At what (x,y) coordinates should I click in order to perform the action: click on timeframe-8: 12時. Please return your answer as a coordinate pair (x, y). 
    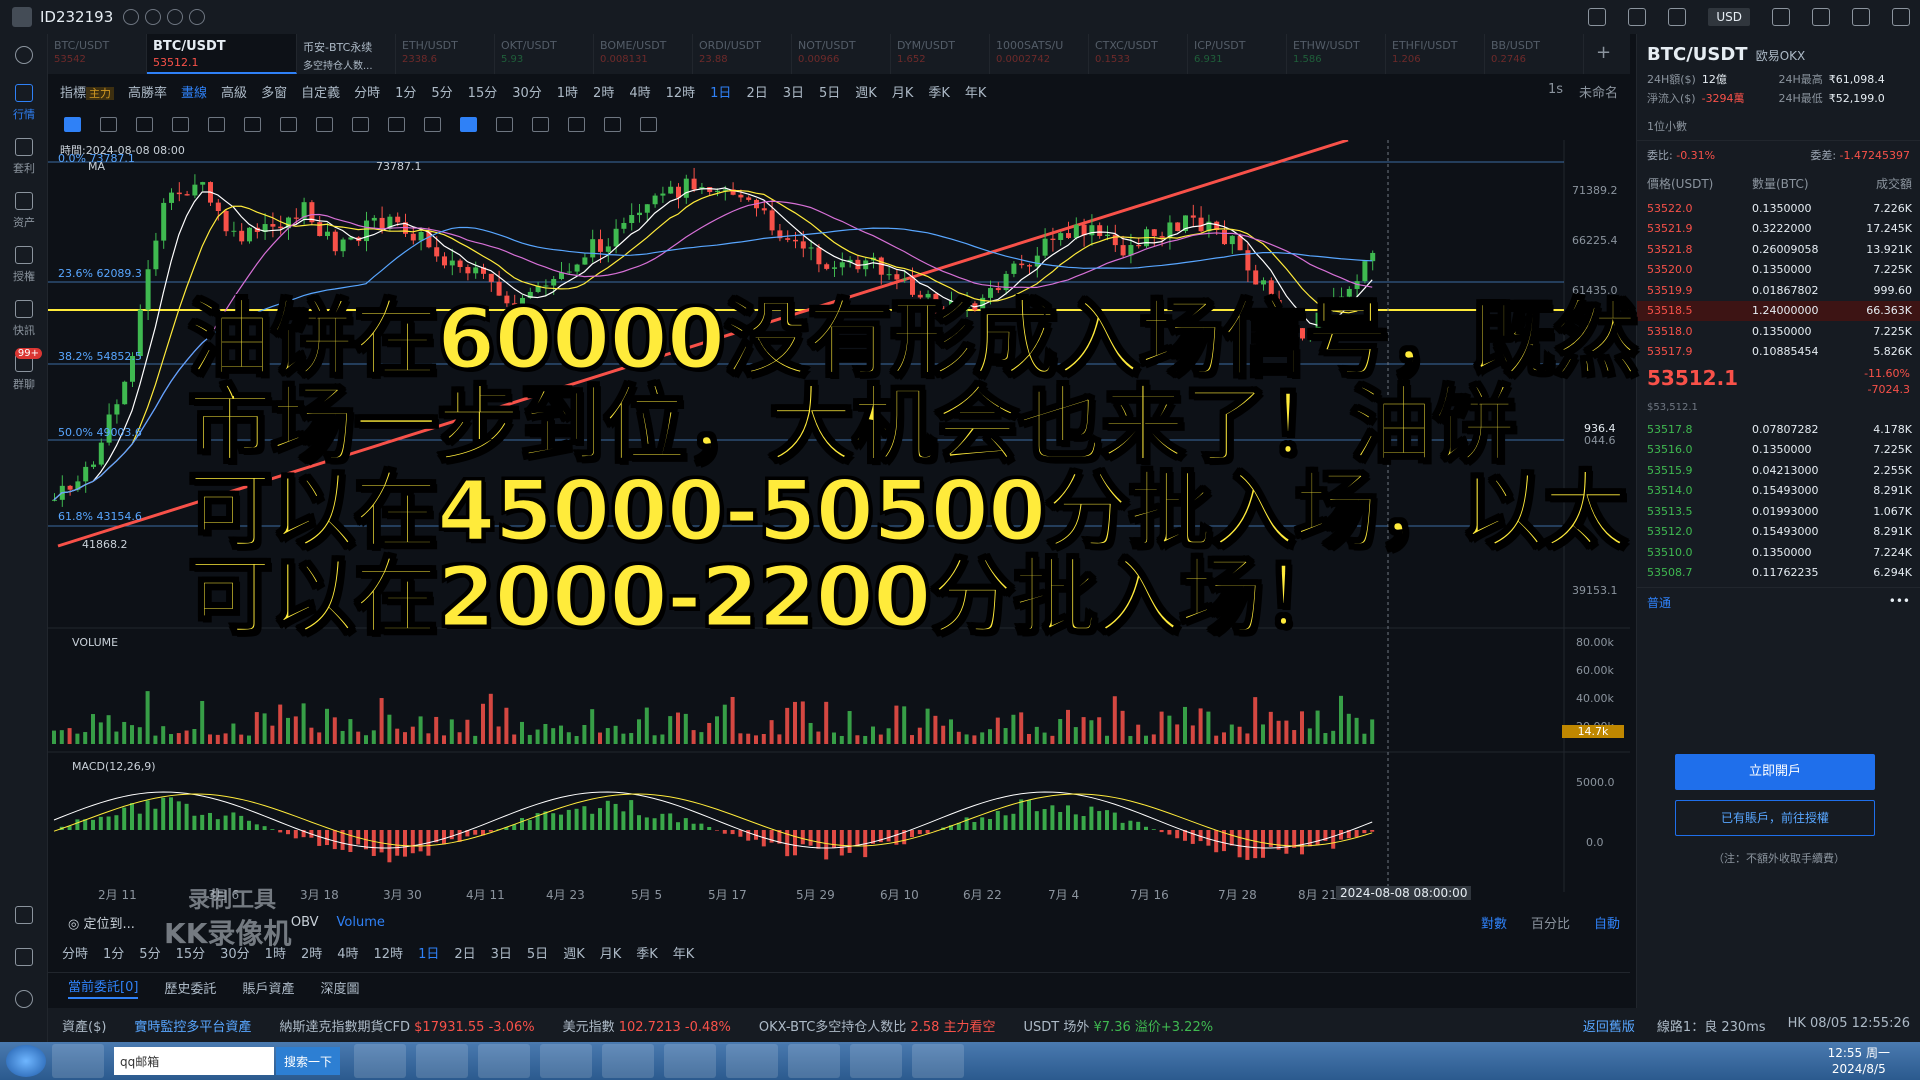
    Looking at the image, I should click on (681, 91).